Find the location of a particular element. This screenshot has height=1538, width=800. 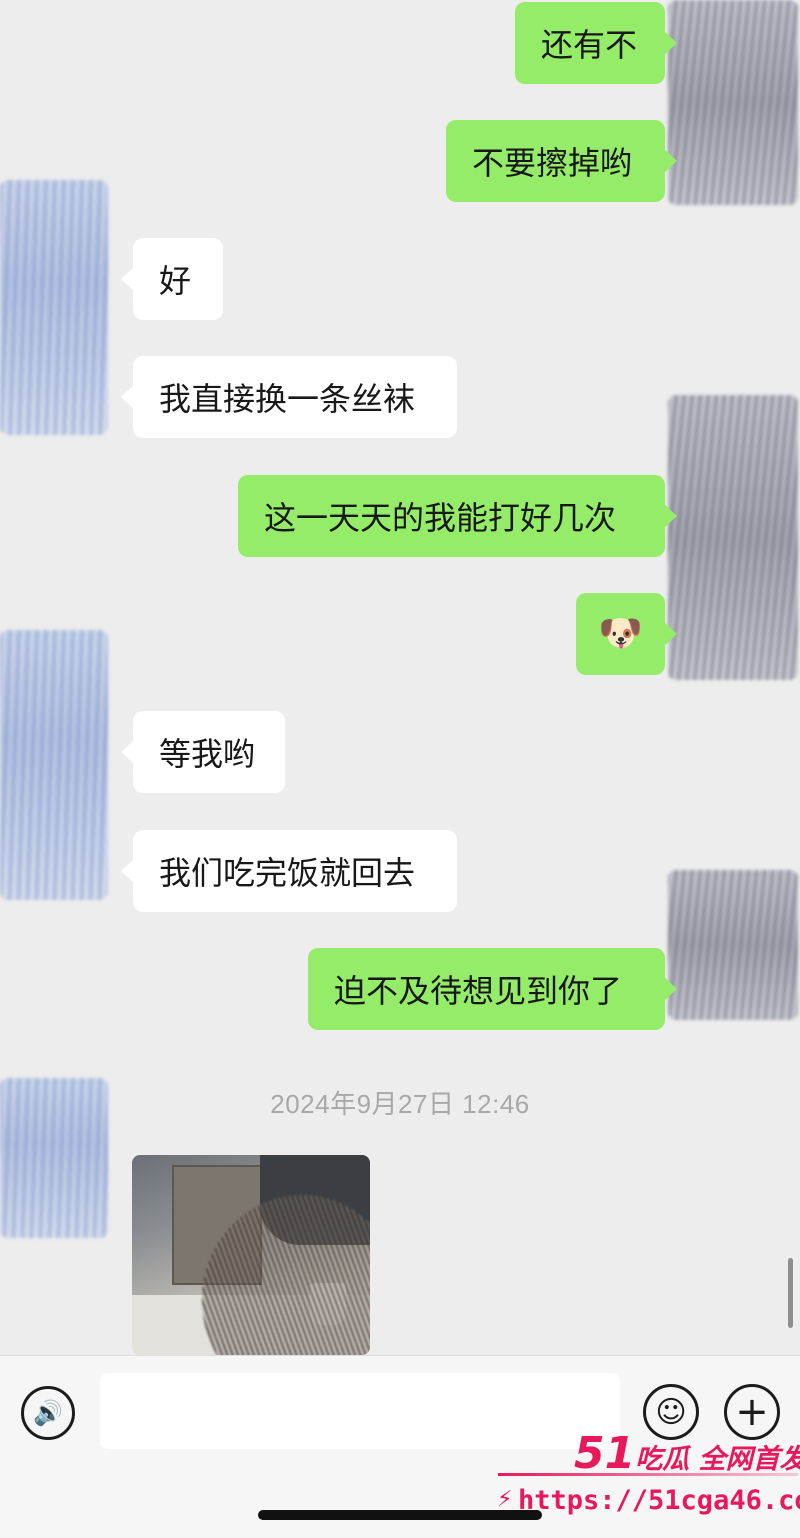

message-bubble-outgoing: 🐶 is located at coordinates (626, 634).